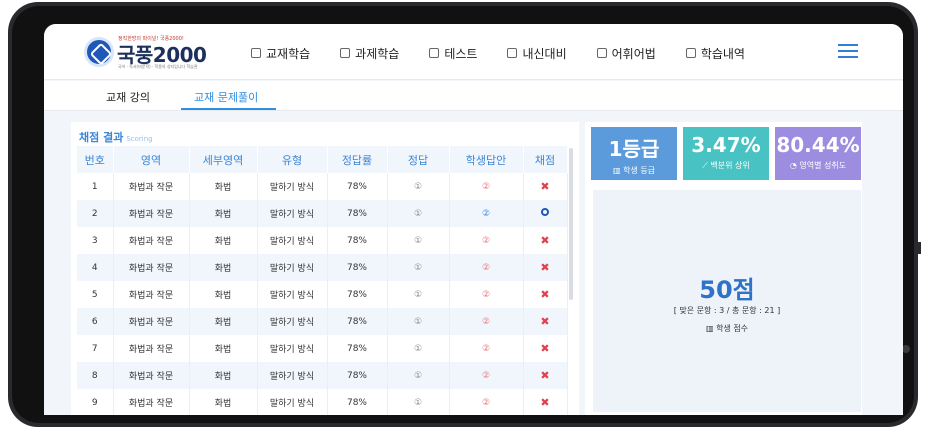 The width and height of the screenshot is (925, 429). What do you see at coordinates (99, 52) in the screenshot?
I see `logo-mark-icon` at bounding box center [99, 52].